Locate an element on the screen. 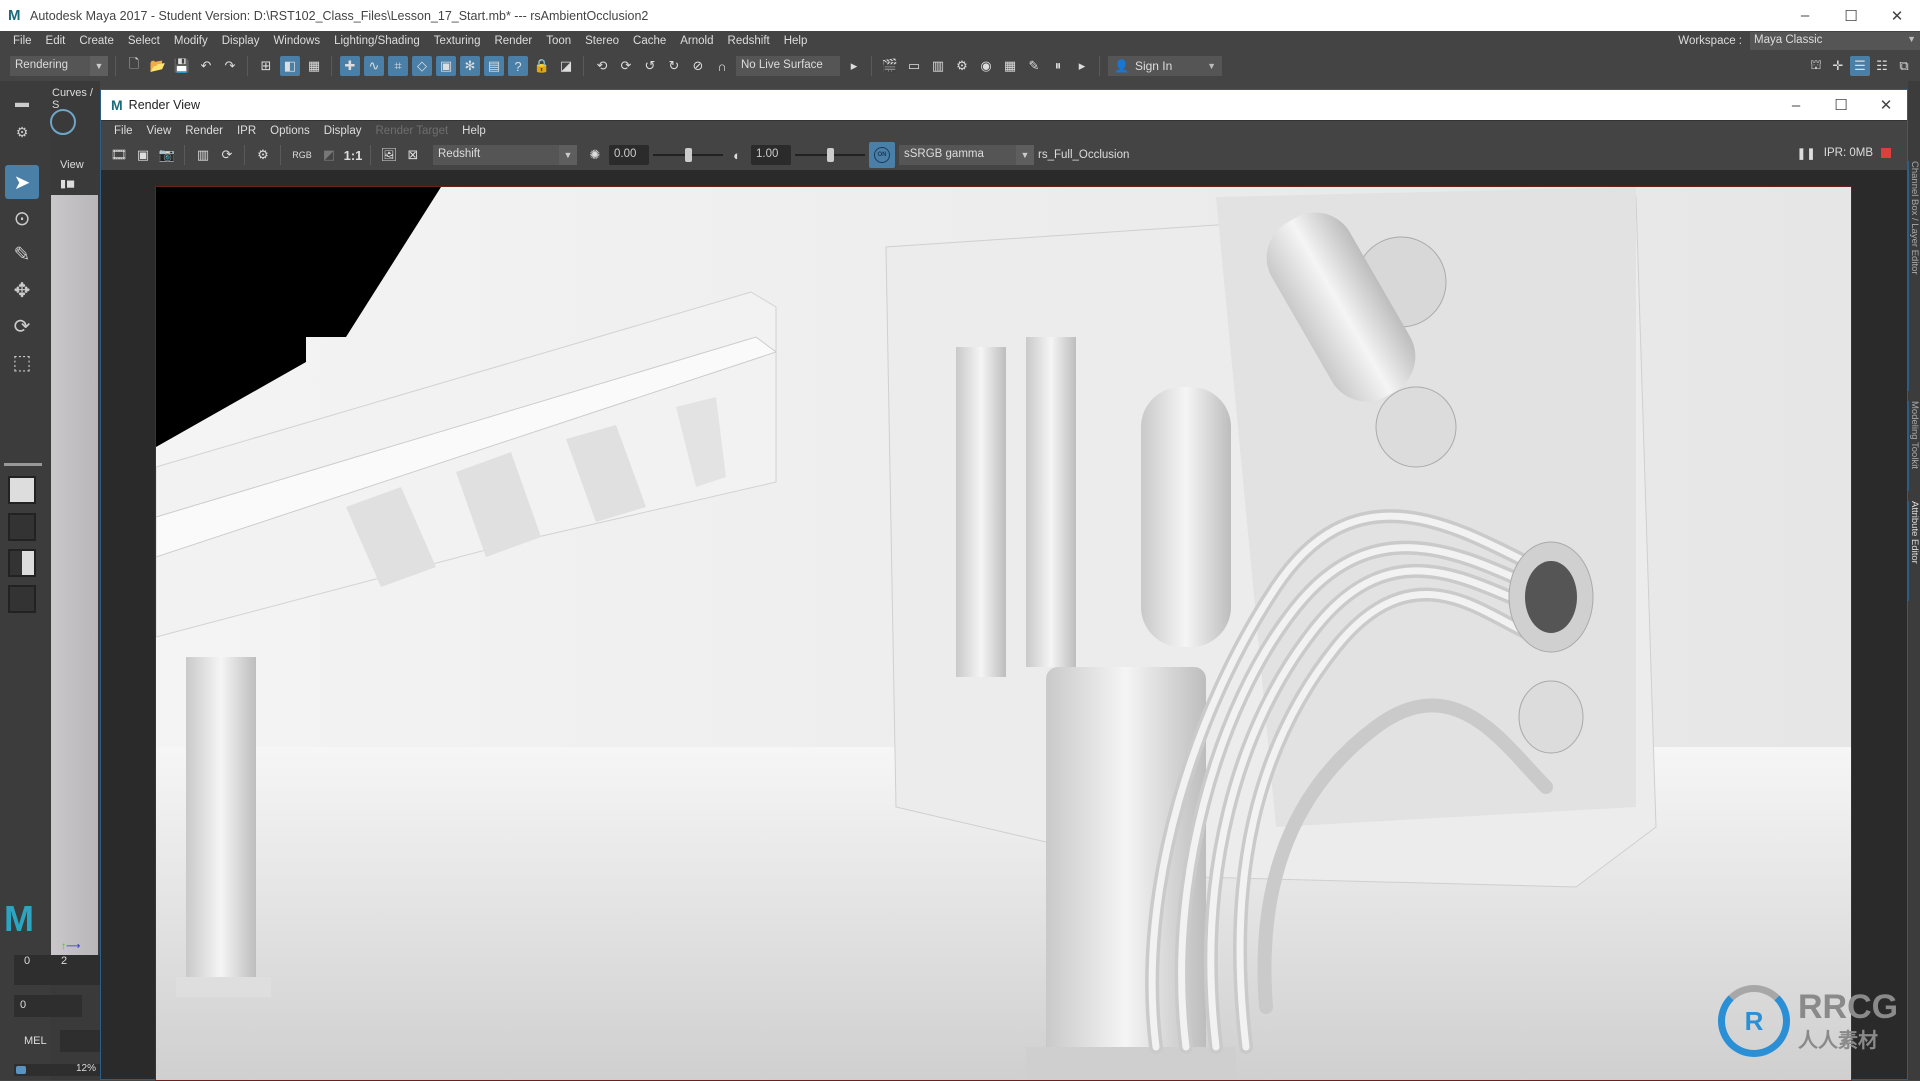 This screenshot has width=1920, height=1081. layout-single-perspective-button is located at coordinates (22, 490).